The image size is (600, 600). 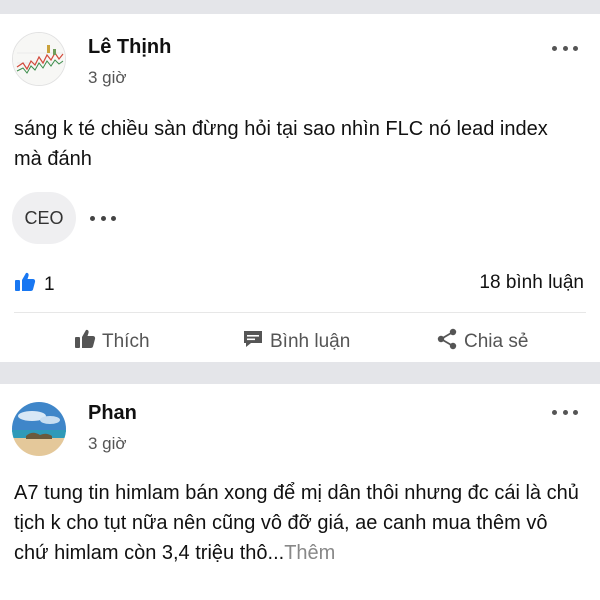 I want to click on share-label: Chia sẻ, so click(x=496, y=341).